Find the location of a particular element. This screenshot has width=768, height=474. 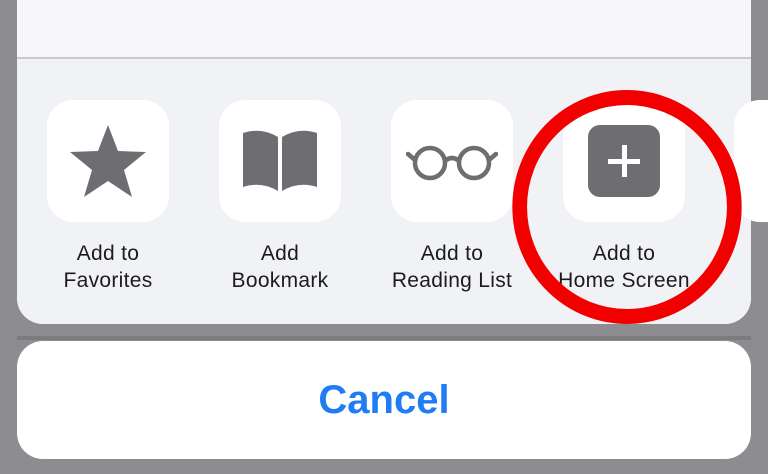

reading-list-label: Add to Reading List is located at coordinates (452, 267).